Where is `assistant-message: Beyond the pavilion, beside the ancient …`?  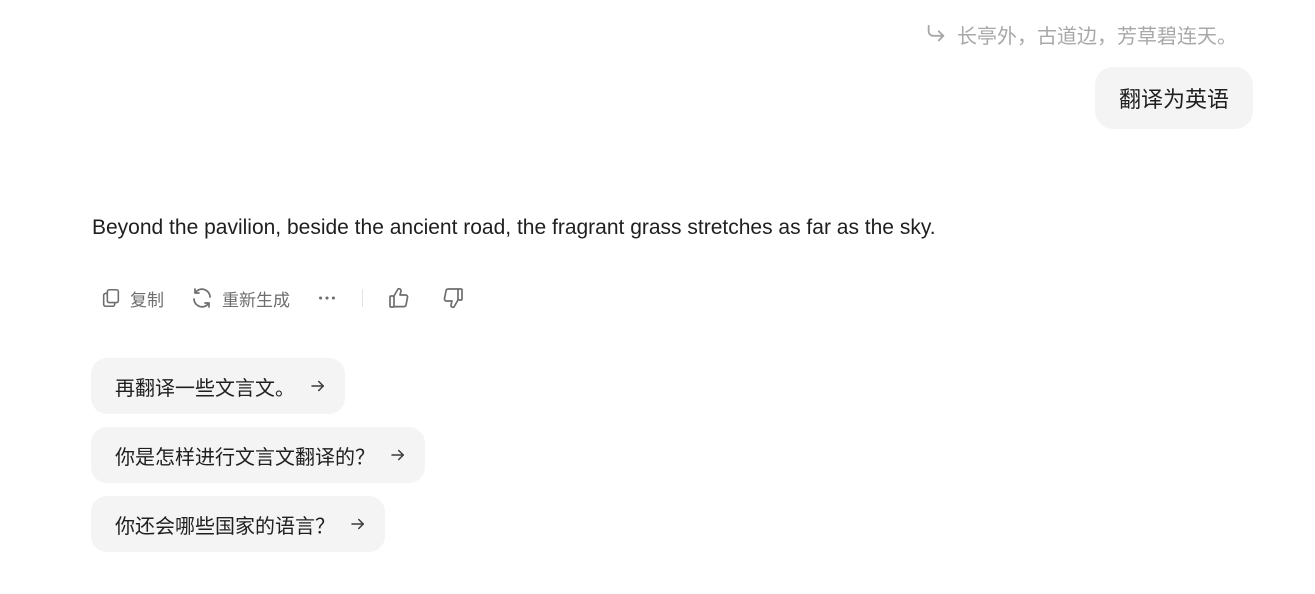
assistant-message: Beyond the pavilion, beside the ancient … is located at coordinates (514, 228).